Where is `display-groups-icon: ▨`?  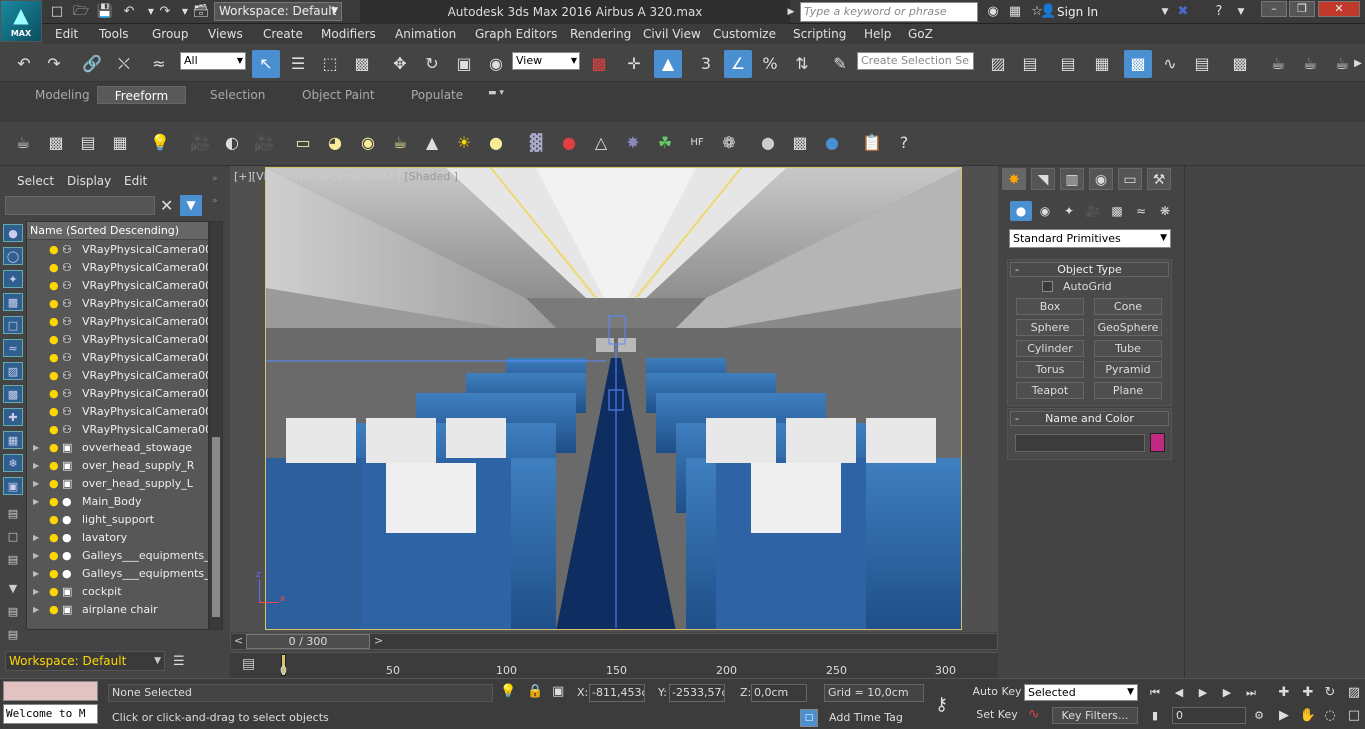 display-groups-icon: ▨ is located at coordinates (13, 371).